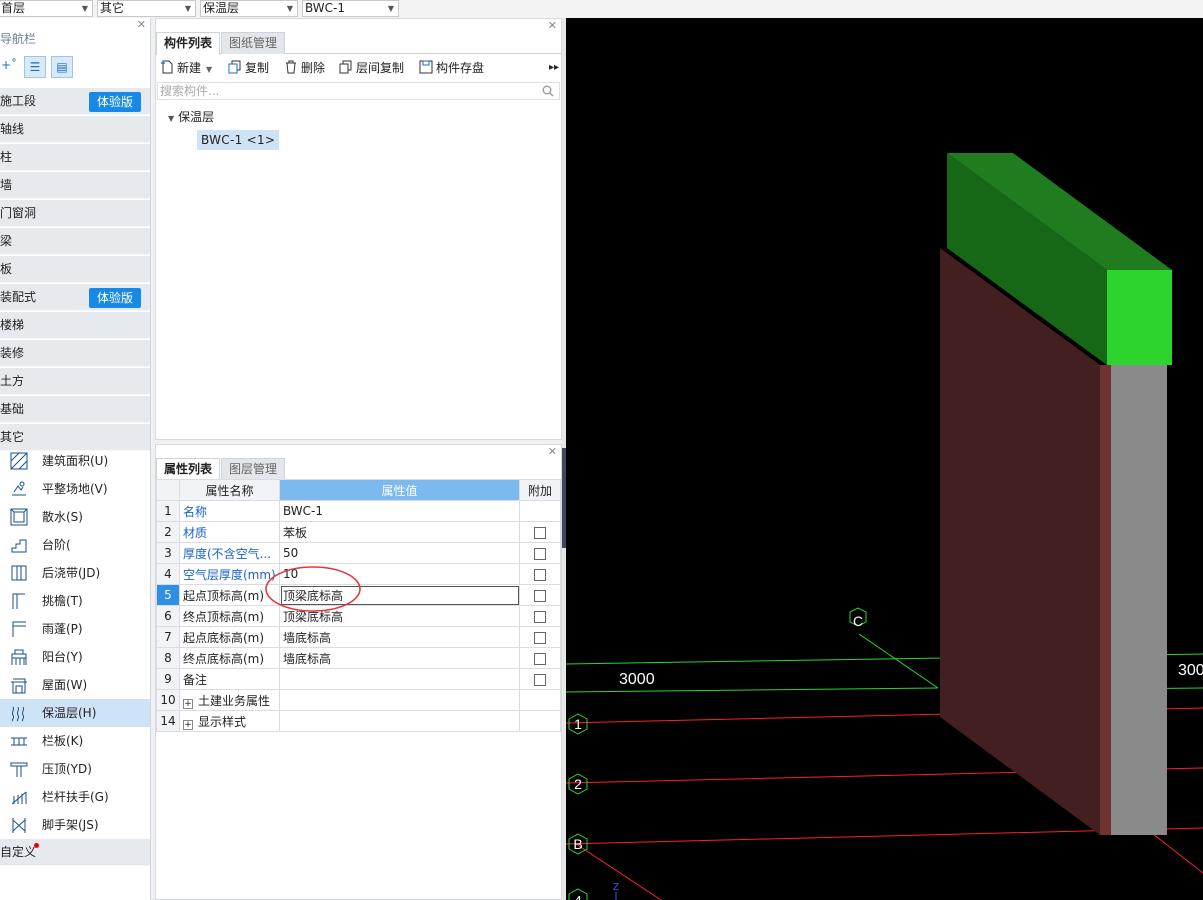 This screenshot has height=900, width=1203. I want to click on property-extra, so click(540, 700).